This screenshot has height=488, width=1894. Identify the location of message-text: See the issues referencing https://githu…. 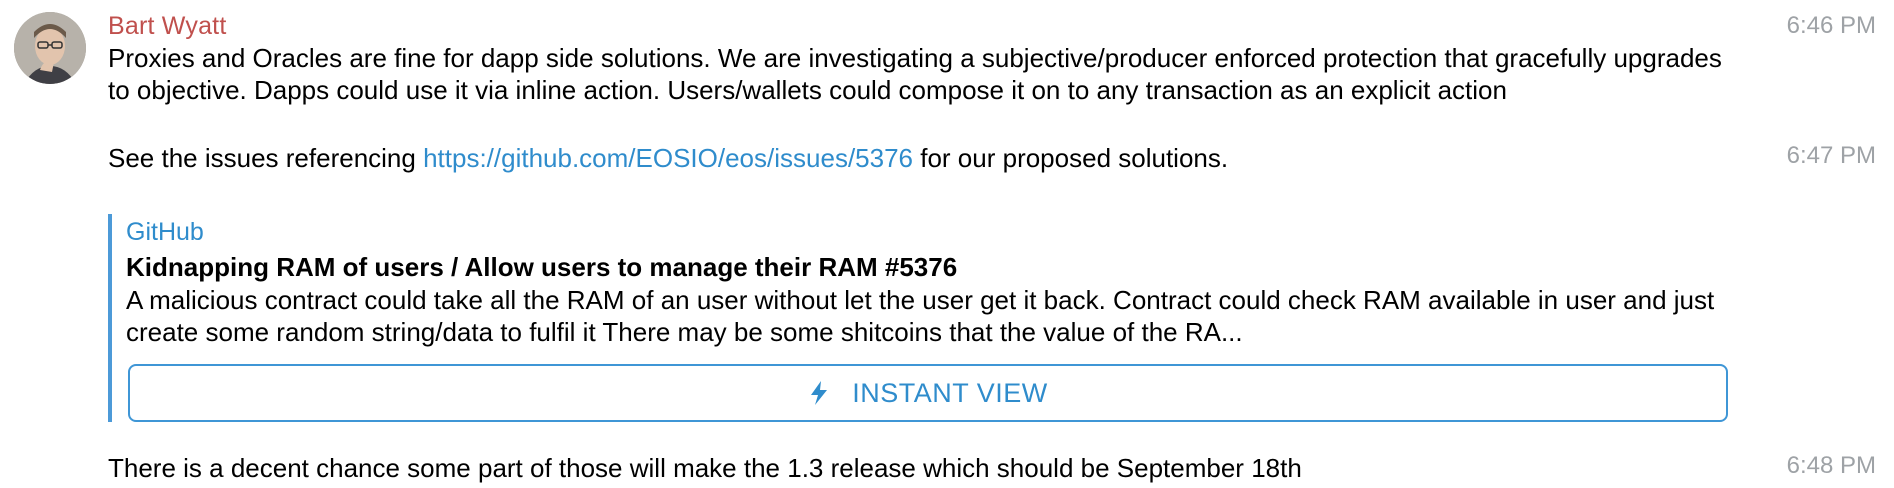
(928, 158).